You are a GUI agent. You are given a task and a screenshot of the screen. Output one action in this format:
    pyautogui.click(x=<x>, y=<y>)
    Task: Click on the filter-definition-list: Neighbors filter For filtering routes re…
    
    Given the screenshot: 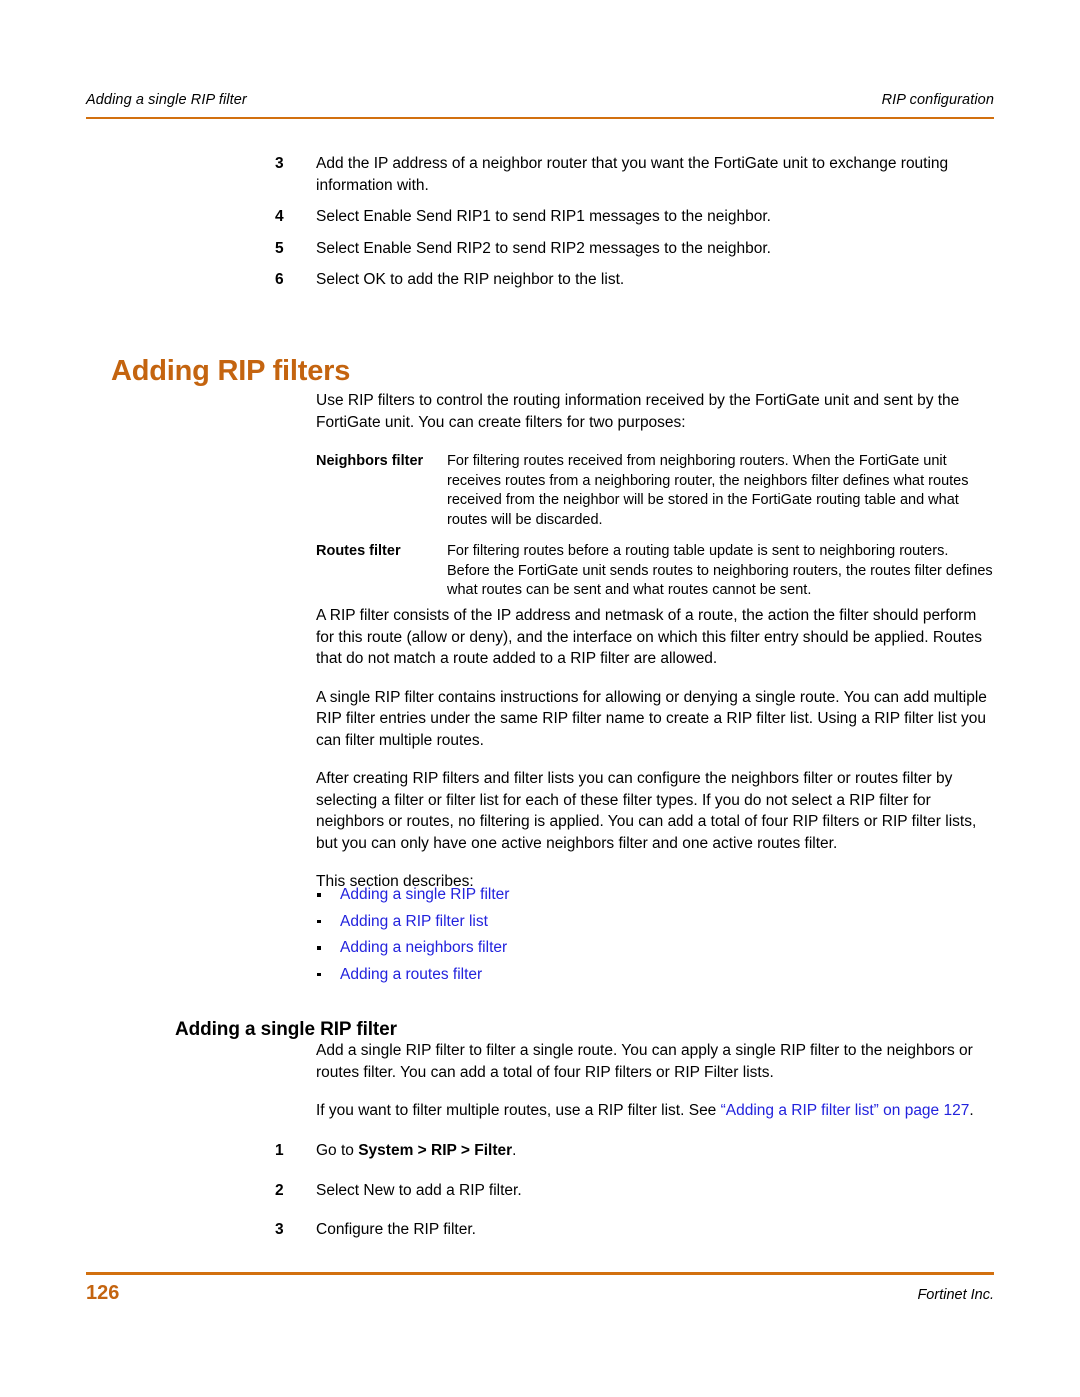 What is the action you would take?
    pyautogui.click(x=655, y=526)
    